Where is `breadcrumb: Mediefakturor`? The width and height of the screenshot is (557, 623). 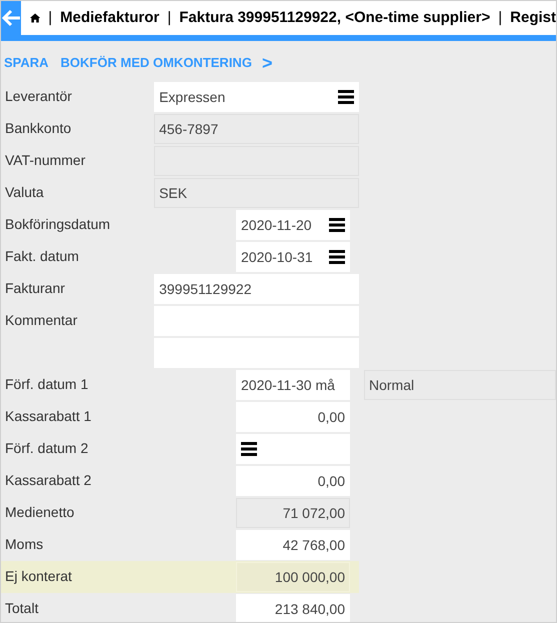 breadcrumb: Mediefakturor is located at coordinates (110, 18).